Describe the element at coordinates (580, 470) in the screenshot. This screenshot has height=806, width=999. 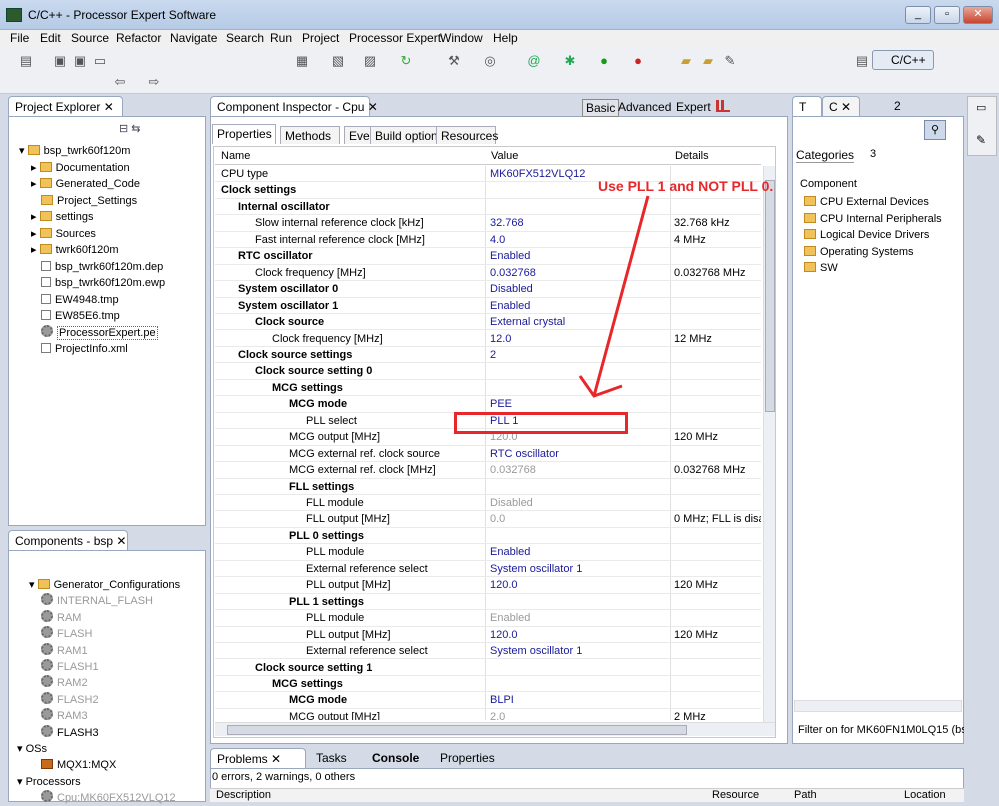
I see `property-value: 0.032768` at that location.